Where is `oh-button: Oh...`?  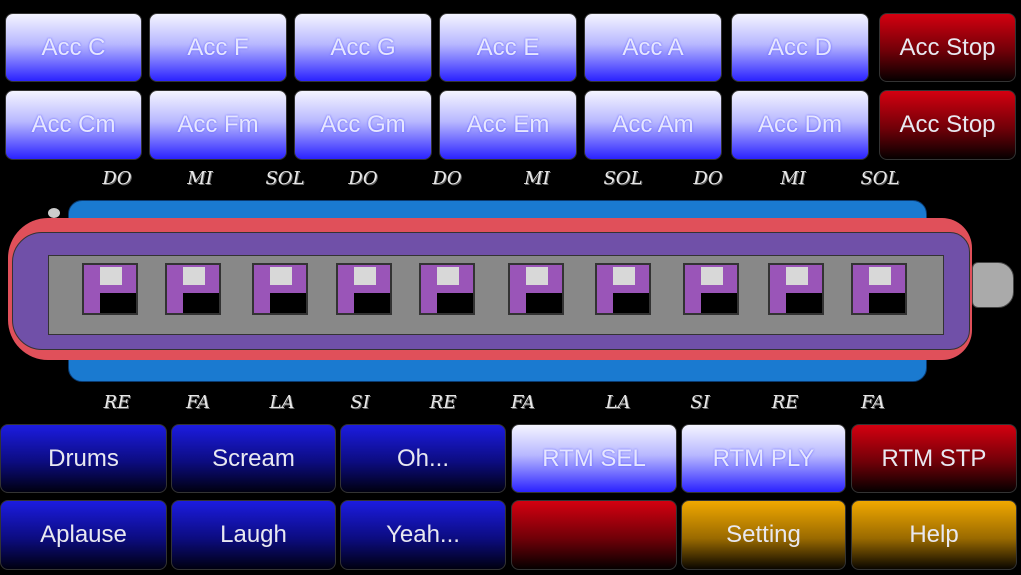
oh-button: Oh... is located at coordinates (423, 458).